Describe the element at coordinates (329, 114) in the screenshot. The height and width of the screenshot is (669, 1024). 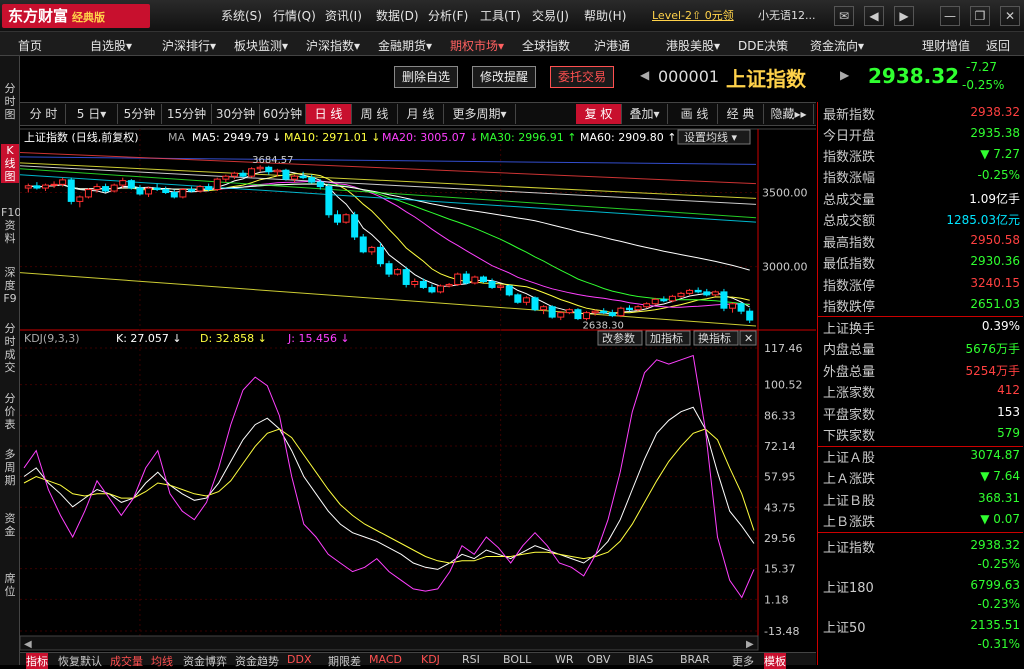
I see `period-daily: 日 线` at that location.